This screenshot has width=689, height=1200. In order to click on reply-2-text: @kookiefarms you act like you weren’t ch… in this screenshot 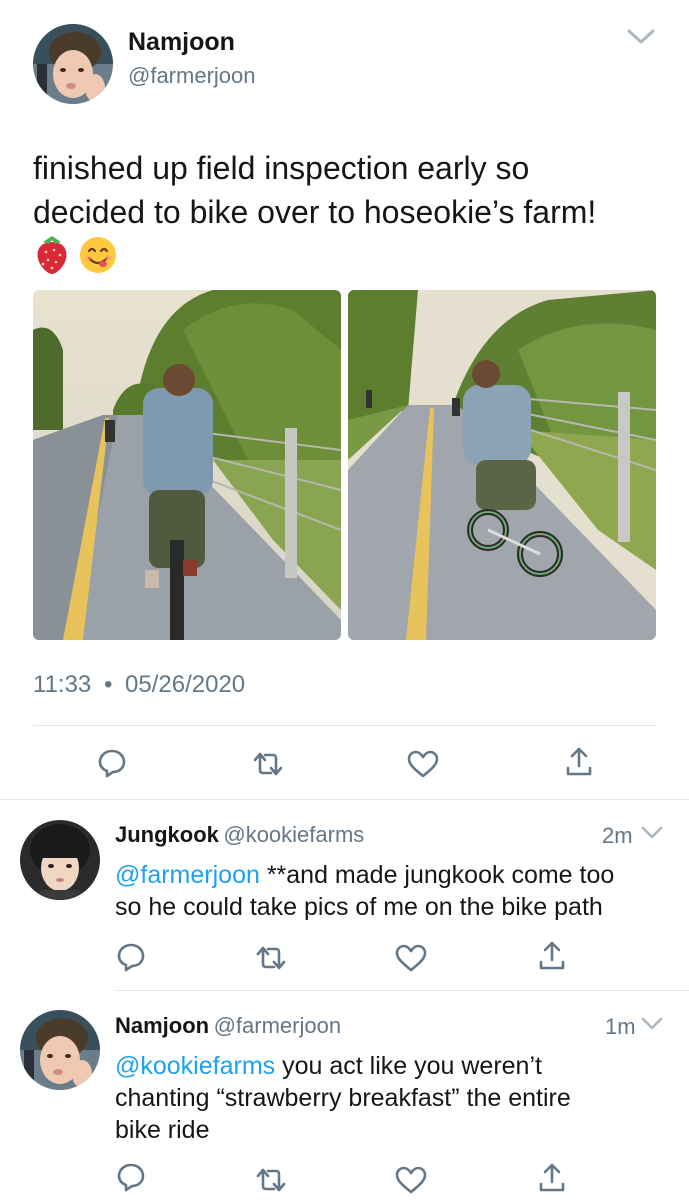, I will do `click(395, 1098)`.